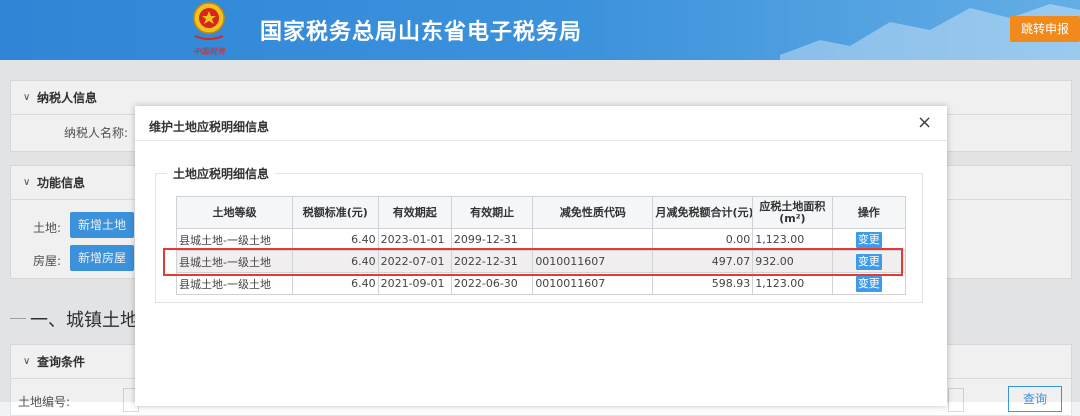 Image resolution: width=1080 pixels, height=416 pixels. What do you see at coordinates (209, 29) in the screenshot?
I see `tax-emblem-icon: 中国税务` at bounding box center [209, 29].